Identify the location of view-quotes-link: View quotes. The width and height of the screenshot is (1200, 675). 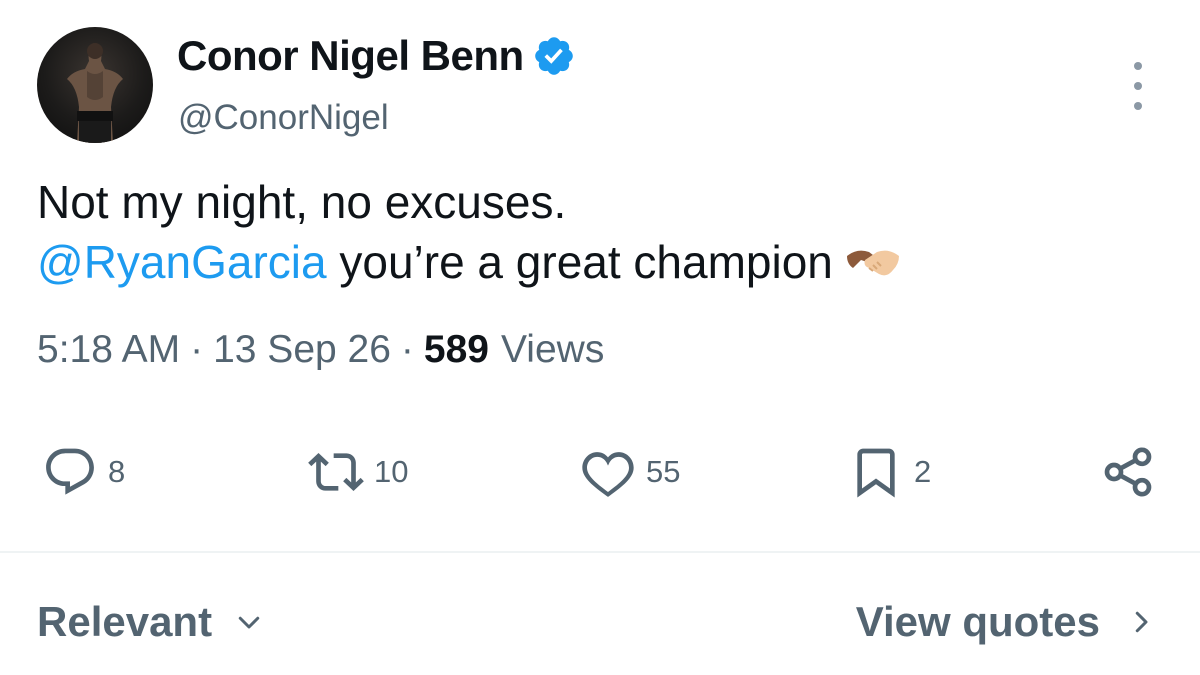
(1006, 622).